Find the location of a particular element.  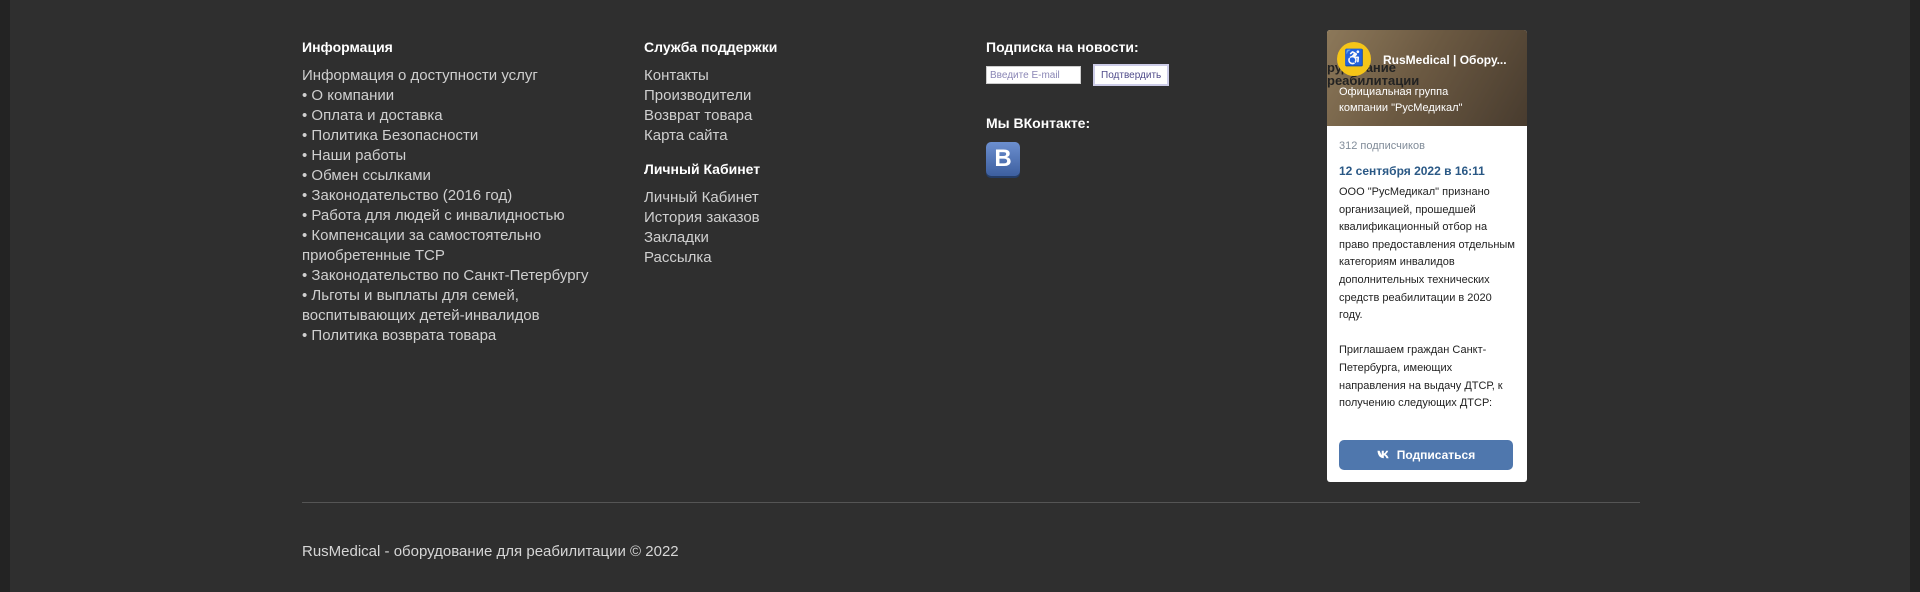

vk-icon is located at coordinates (1384, 455).